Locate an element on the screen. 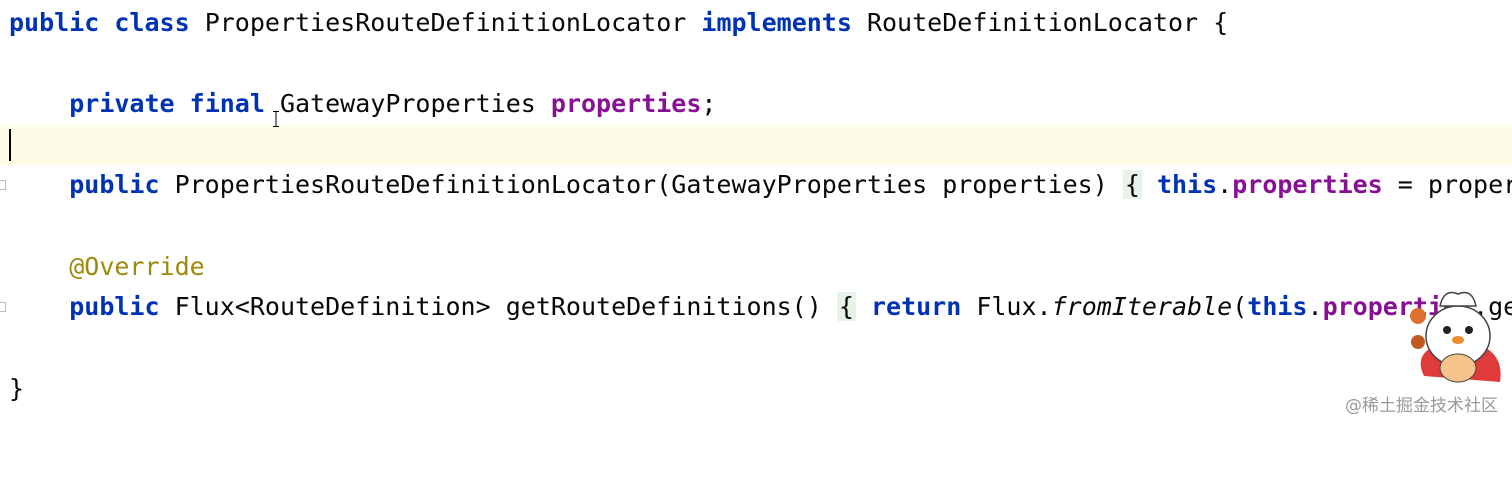 This screenshot has width=1512, height=489. watermark: @稀土掘金技术社区 is located at coordinates (1421, 406).